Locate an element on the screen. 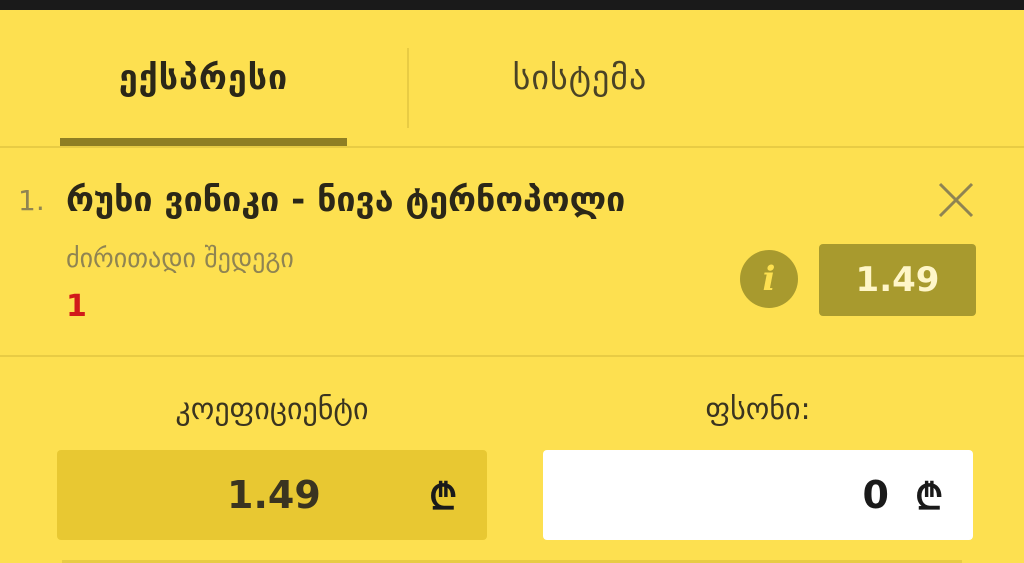 Image resolution: width=1024 pixels, height=563 pixels. tab-express: ექსპრესი is located at coordinates (203, 78).